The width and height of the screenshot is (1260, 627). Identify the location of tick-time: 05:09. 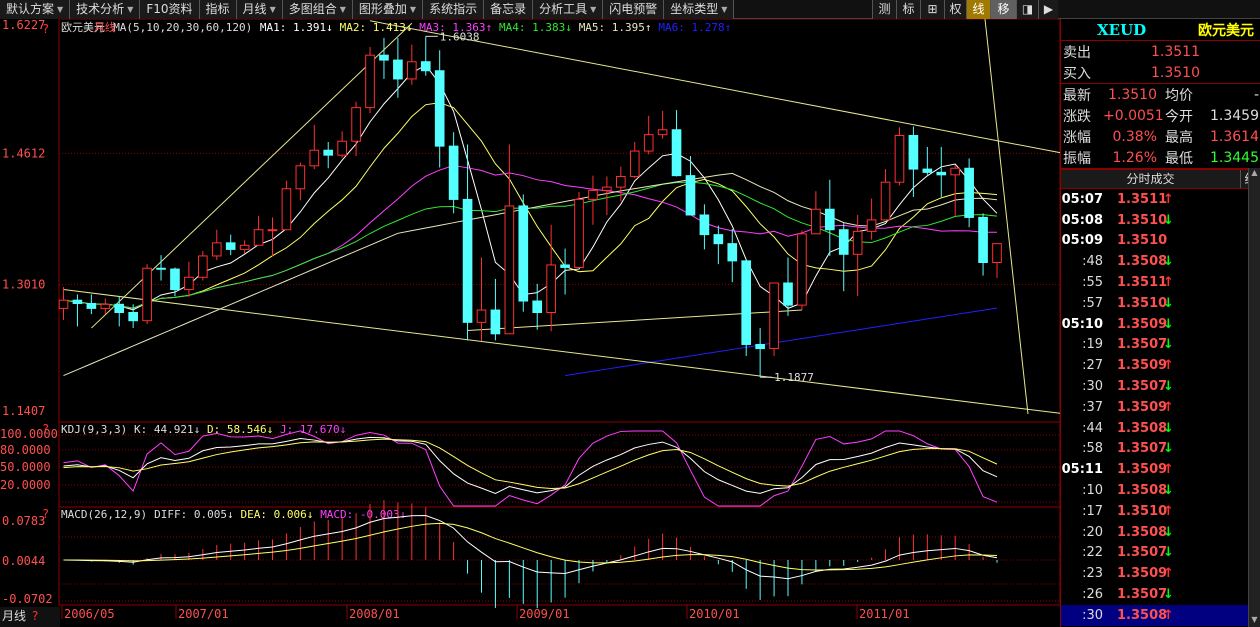
(1082, 241).